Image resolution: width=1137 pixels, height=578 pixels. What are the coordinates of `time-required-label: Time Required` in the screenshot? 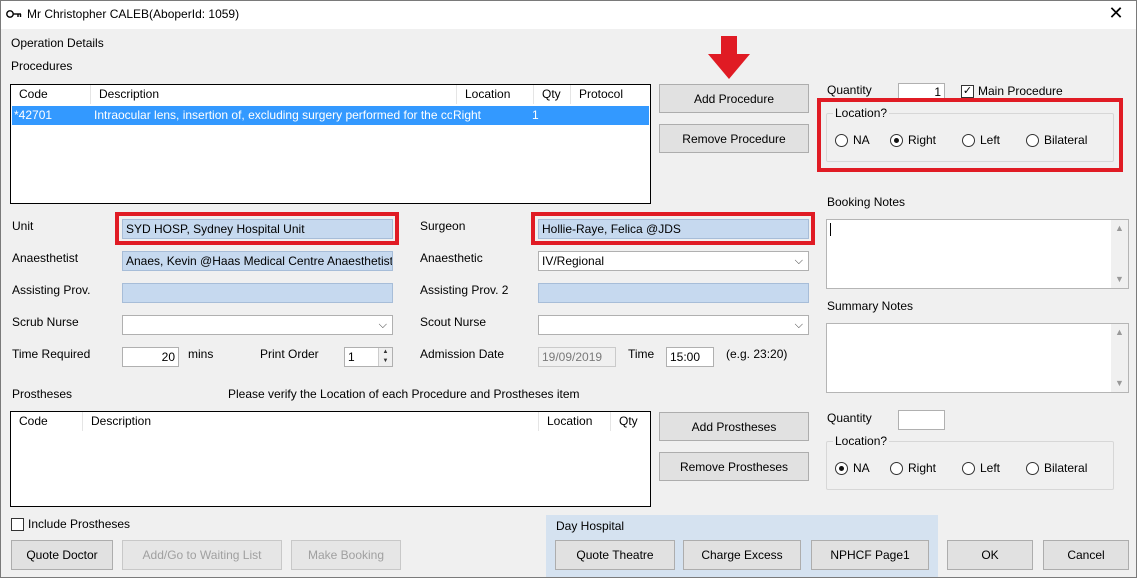 It's located at (51, 354).